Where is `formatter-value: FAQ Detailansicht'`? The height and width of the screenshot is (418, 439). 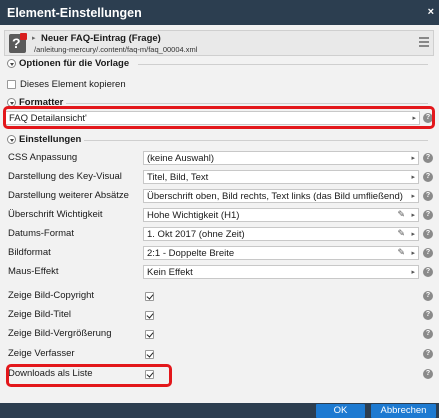 formatter-value: FAQ Detailansicht' is located at coordinates (48, 118).